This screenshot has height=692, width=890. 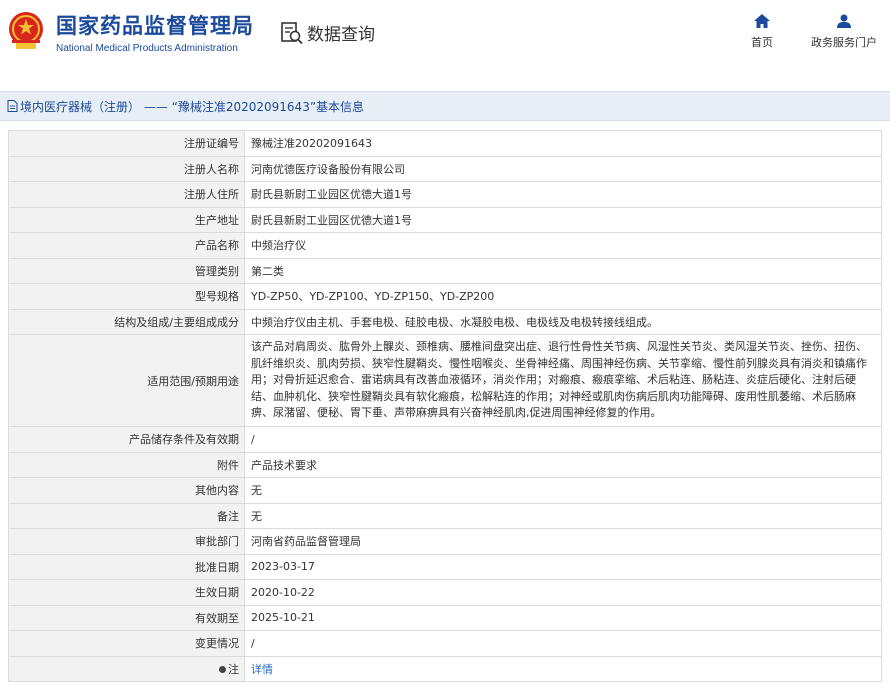 I want to click on table-row: 生效日期 2020-10-22, so click(x=445, y=592).